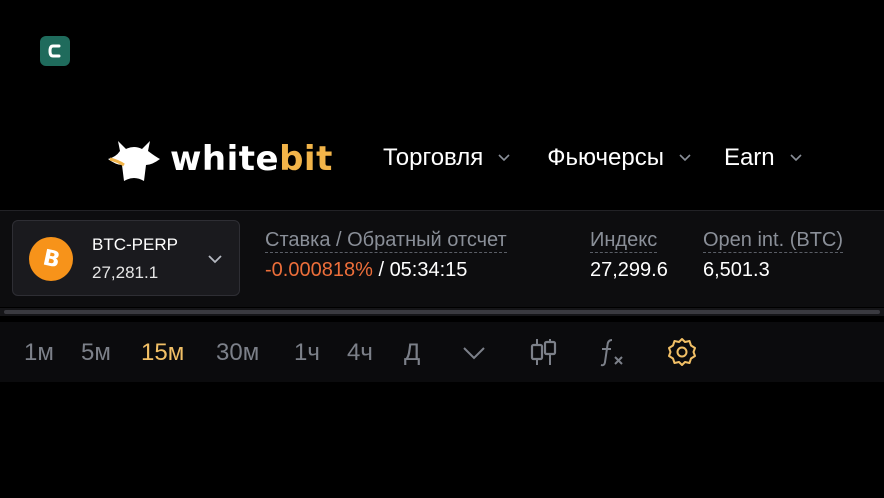 This screenshot has height=498, width=884. What do you see at coordinates (39, 353) in the screenshot?
I see `timeframe-1m: 1м` at bounding box center [39, 353].